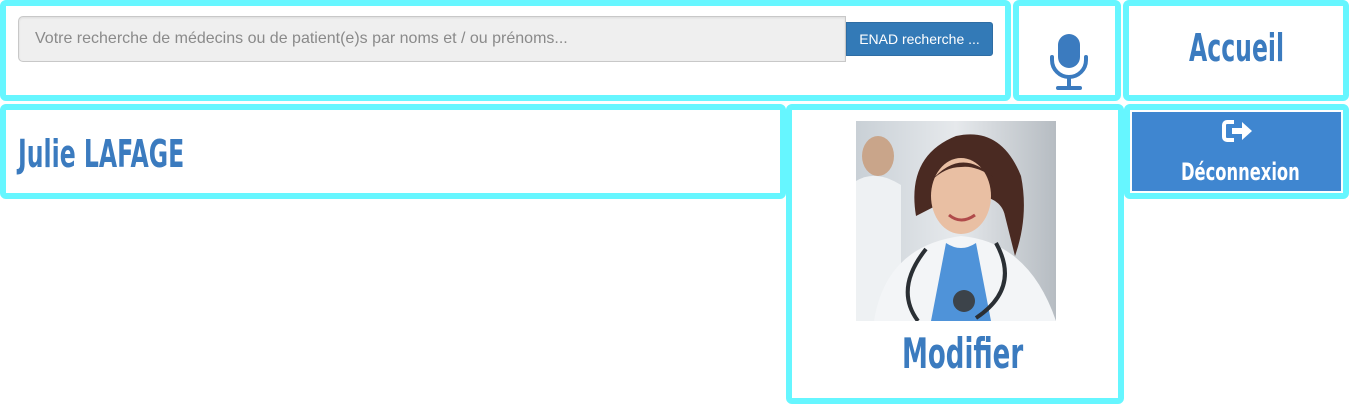  I want to click on logout-panel: Déconnexion, so click(1236, 151).